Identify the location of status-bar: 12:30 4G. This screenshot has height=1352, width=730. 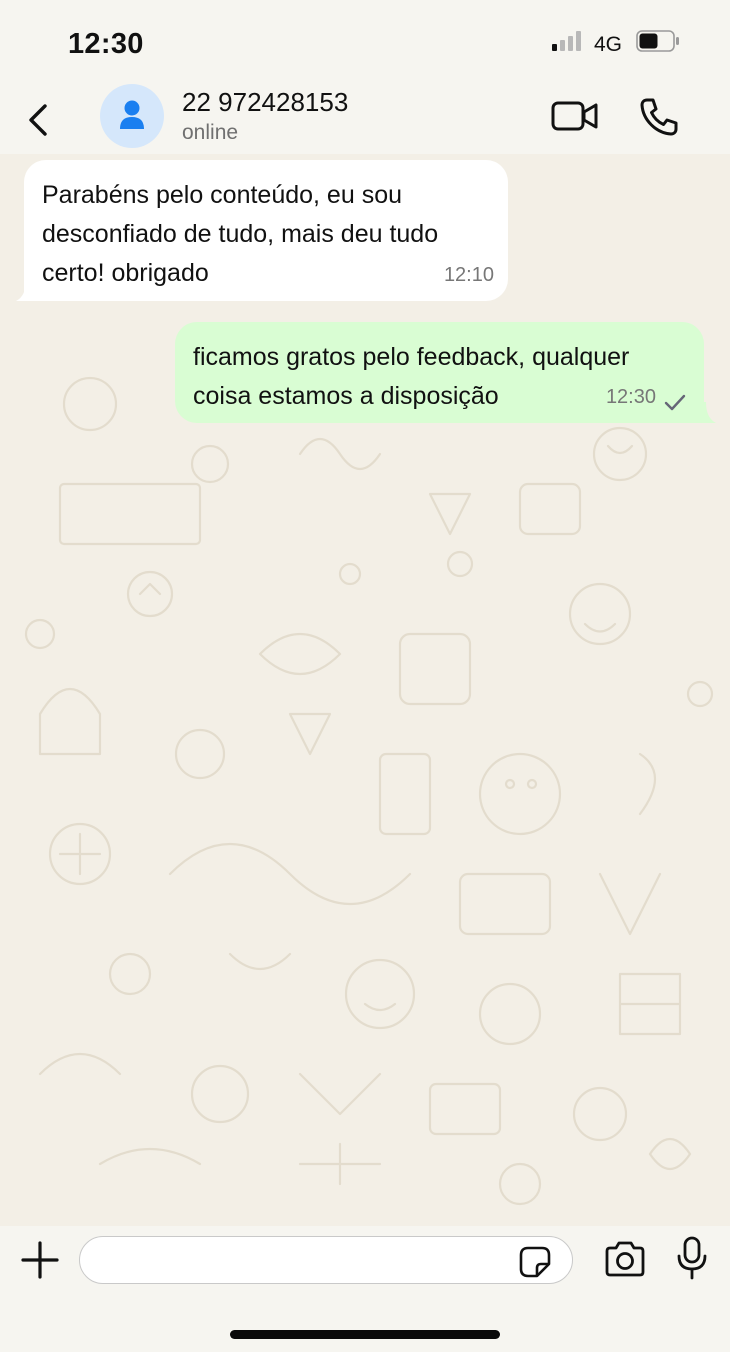
(365, 42).